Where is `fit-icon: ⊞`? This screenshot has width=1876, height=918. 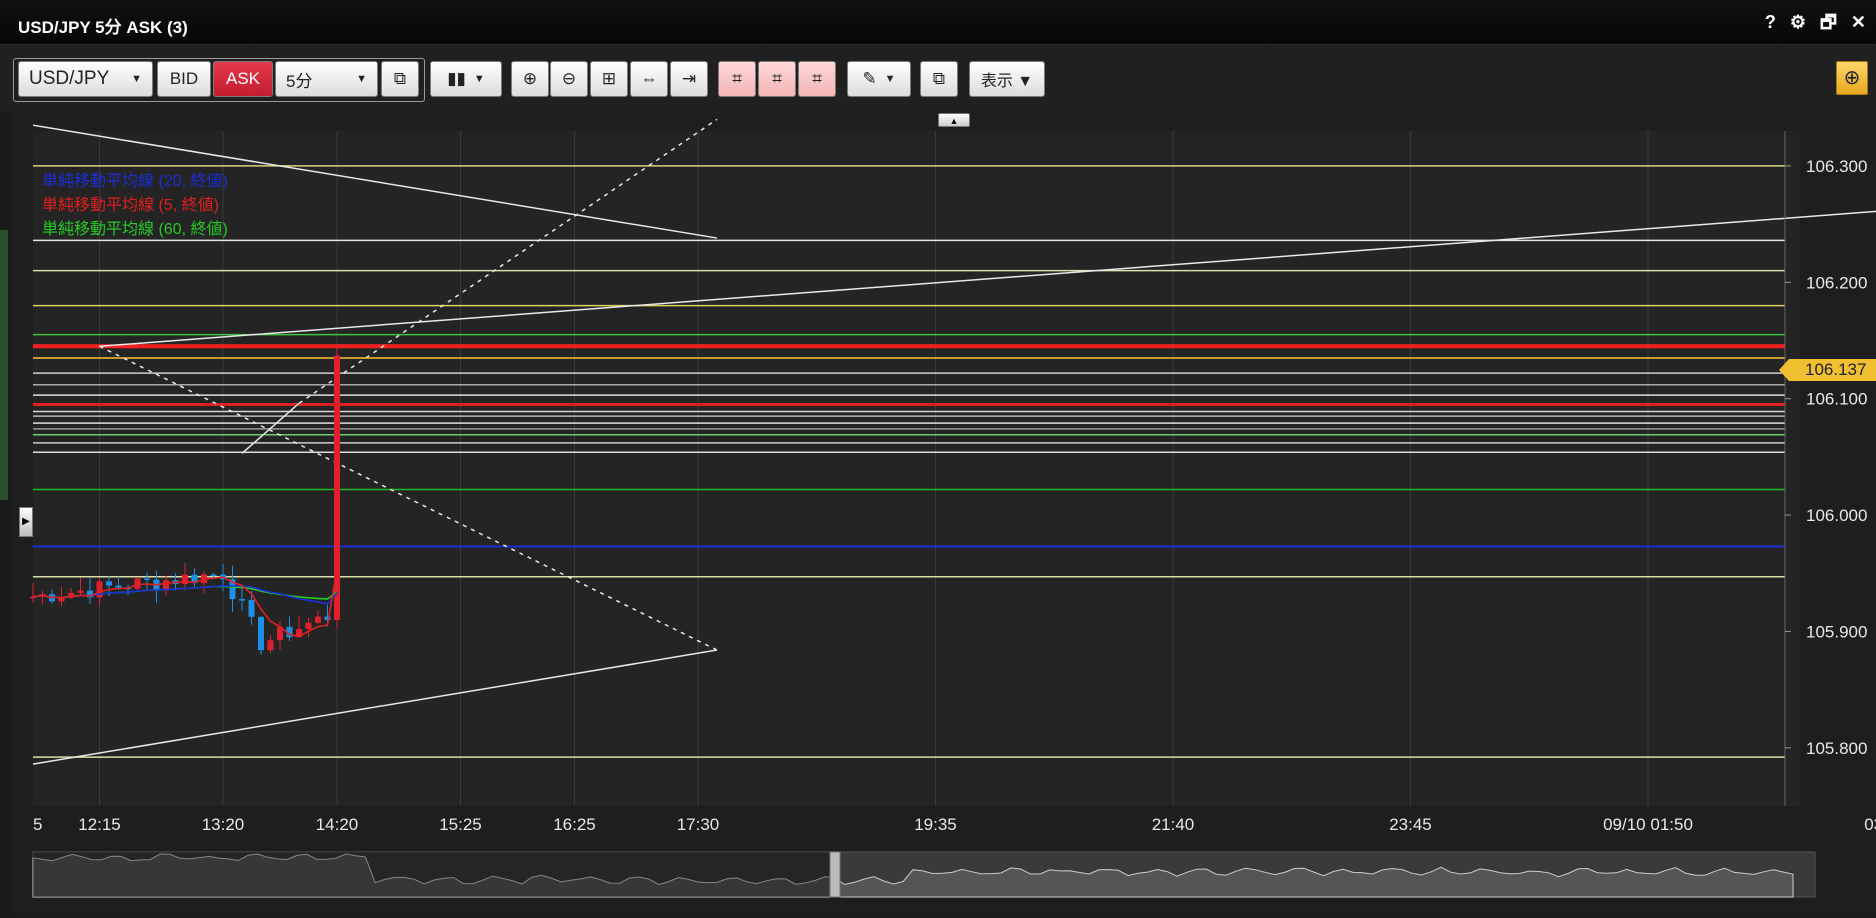 fit-icon: ⊞ is located at coordinates (609, 79).